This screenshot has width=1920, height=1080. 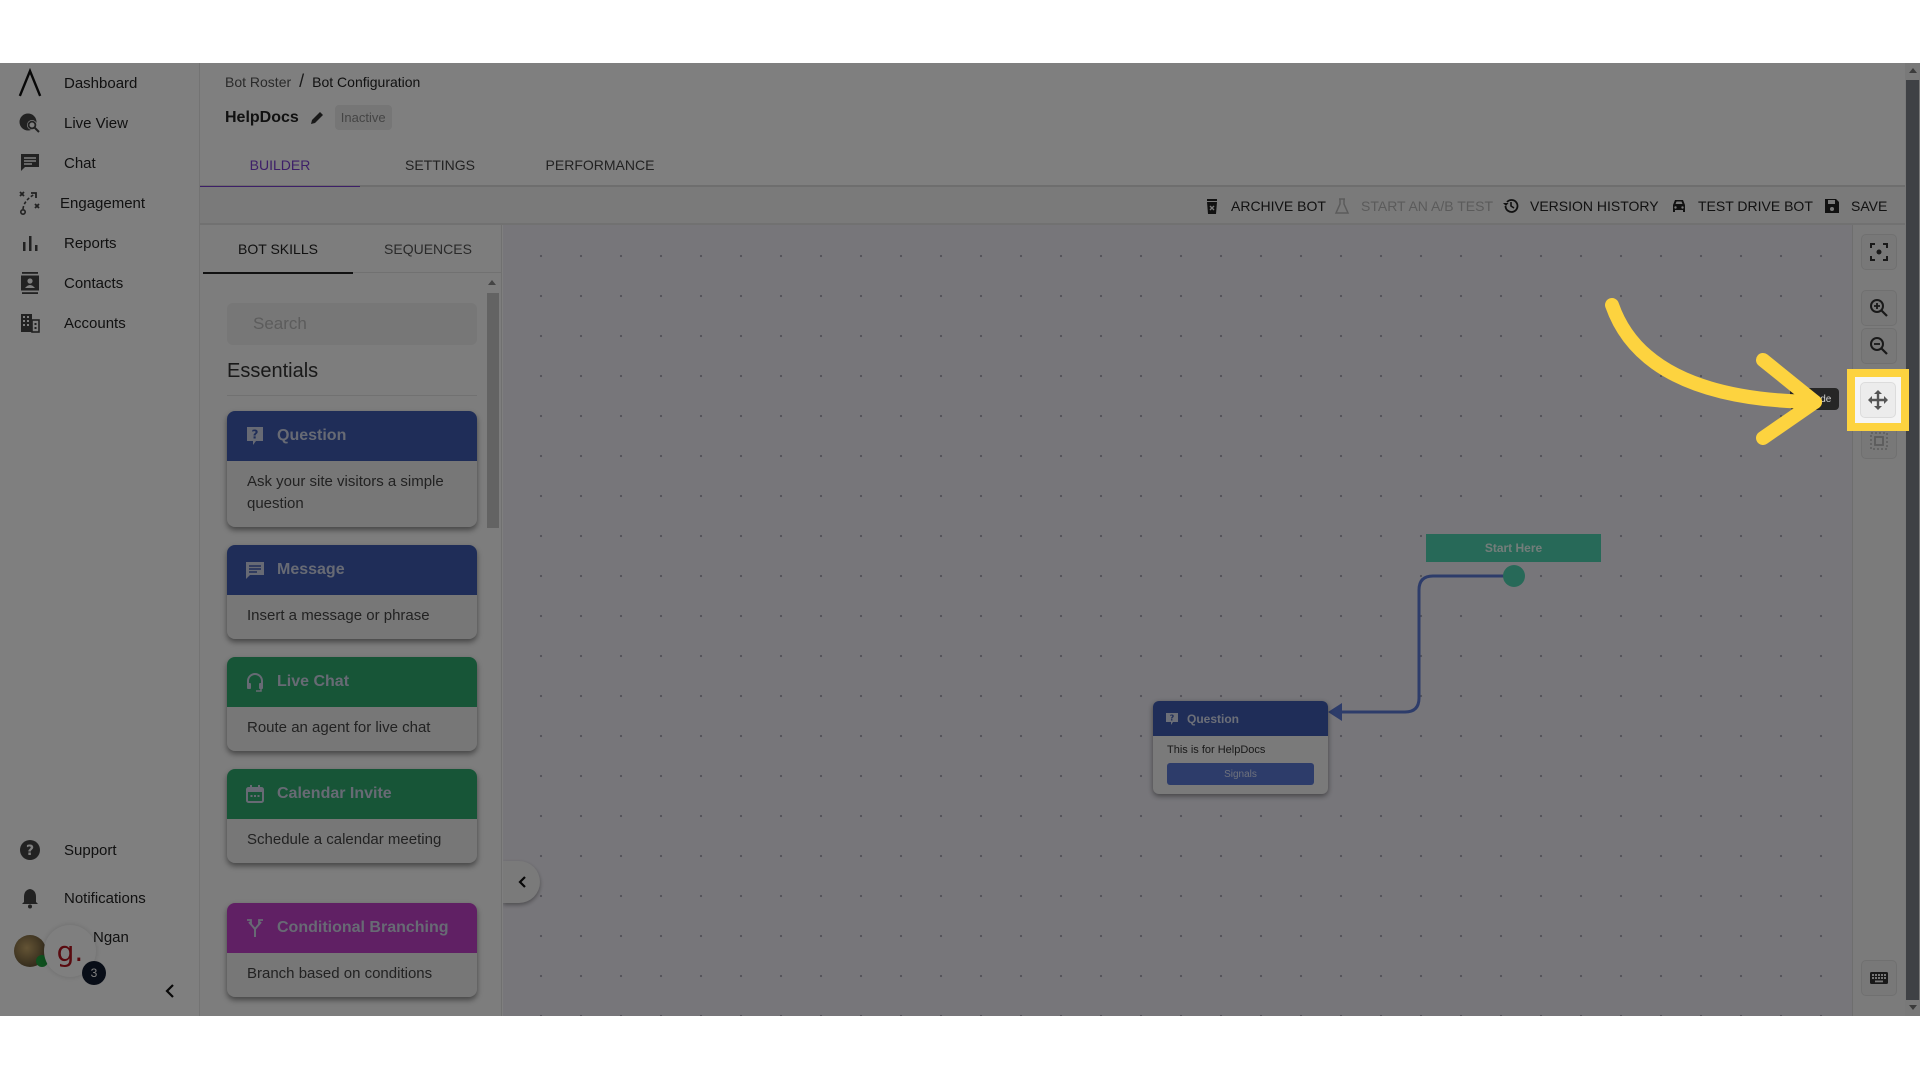 I want to click on start-here-node: Start Here, so click(x=1513, y=548).